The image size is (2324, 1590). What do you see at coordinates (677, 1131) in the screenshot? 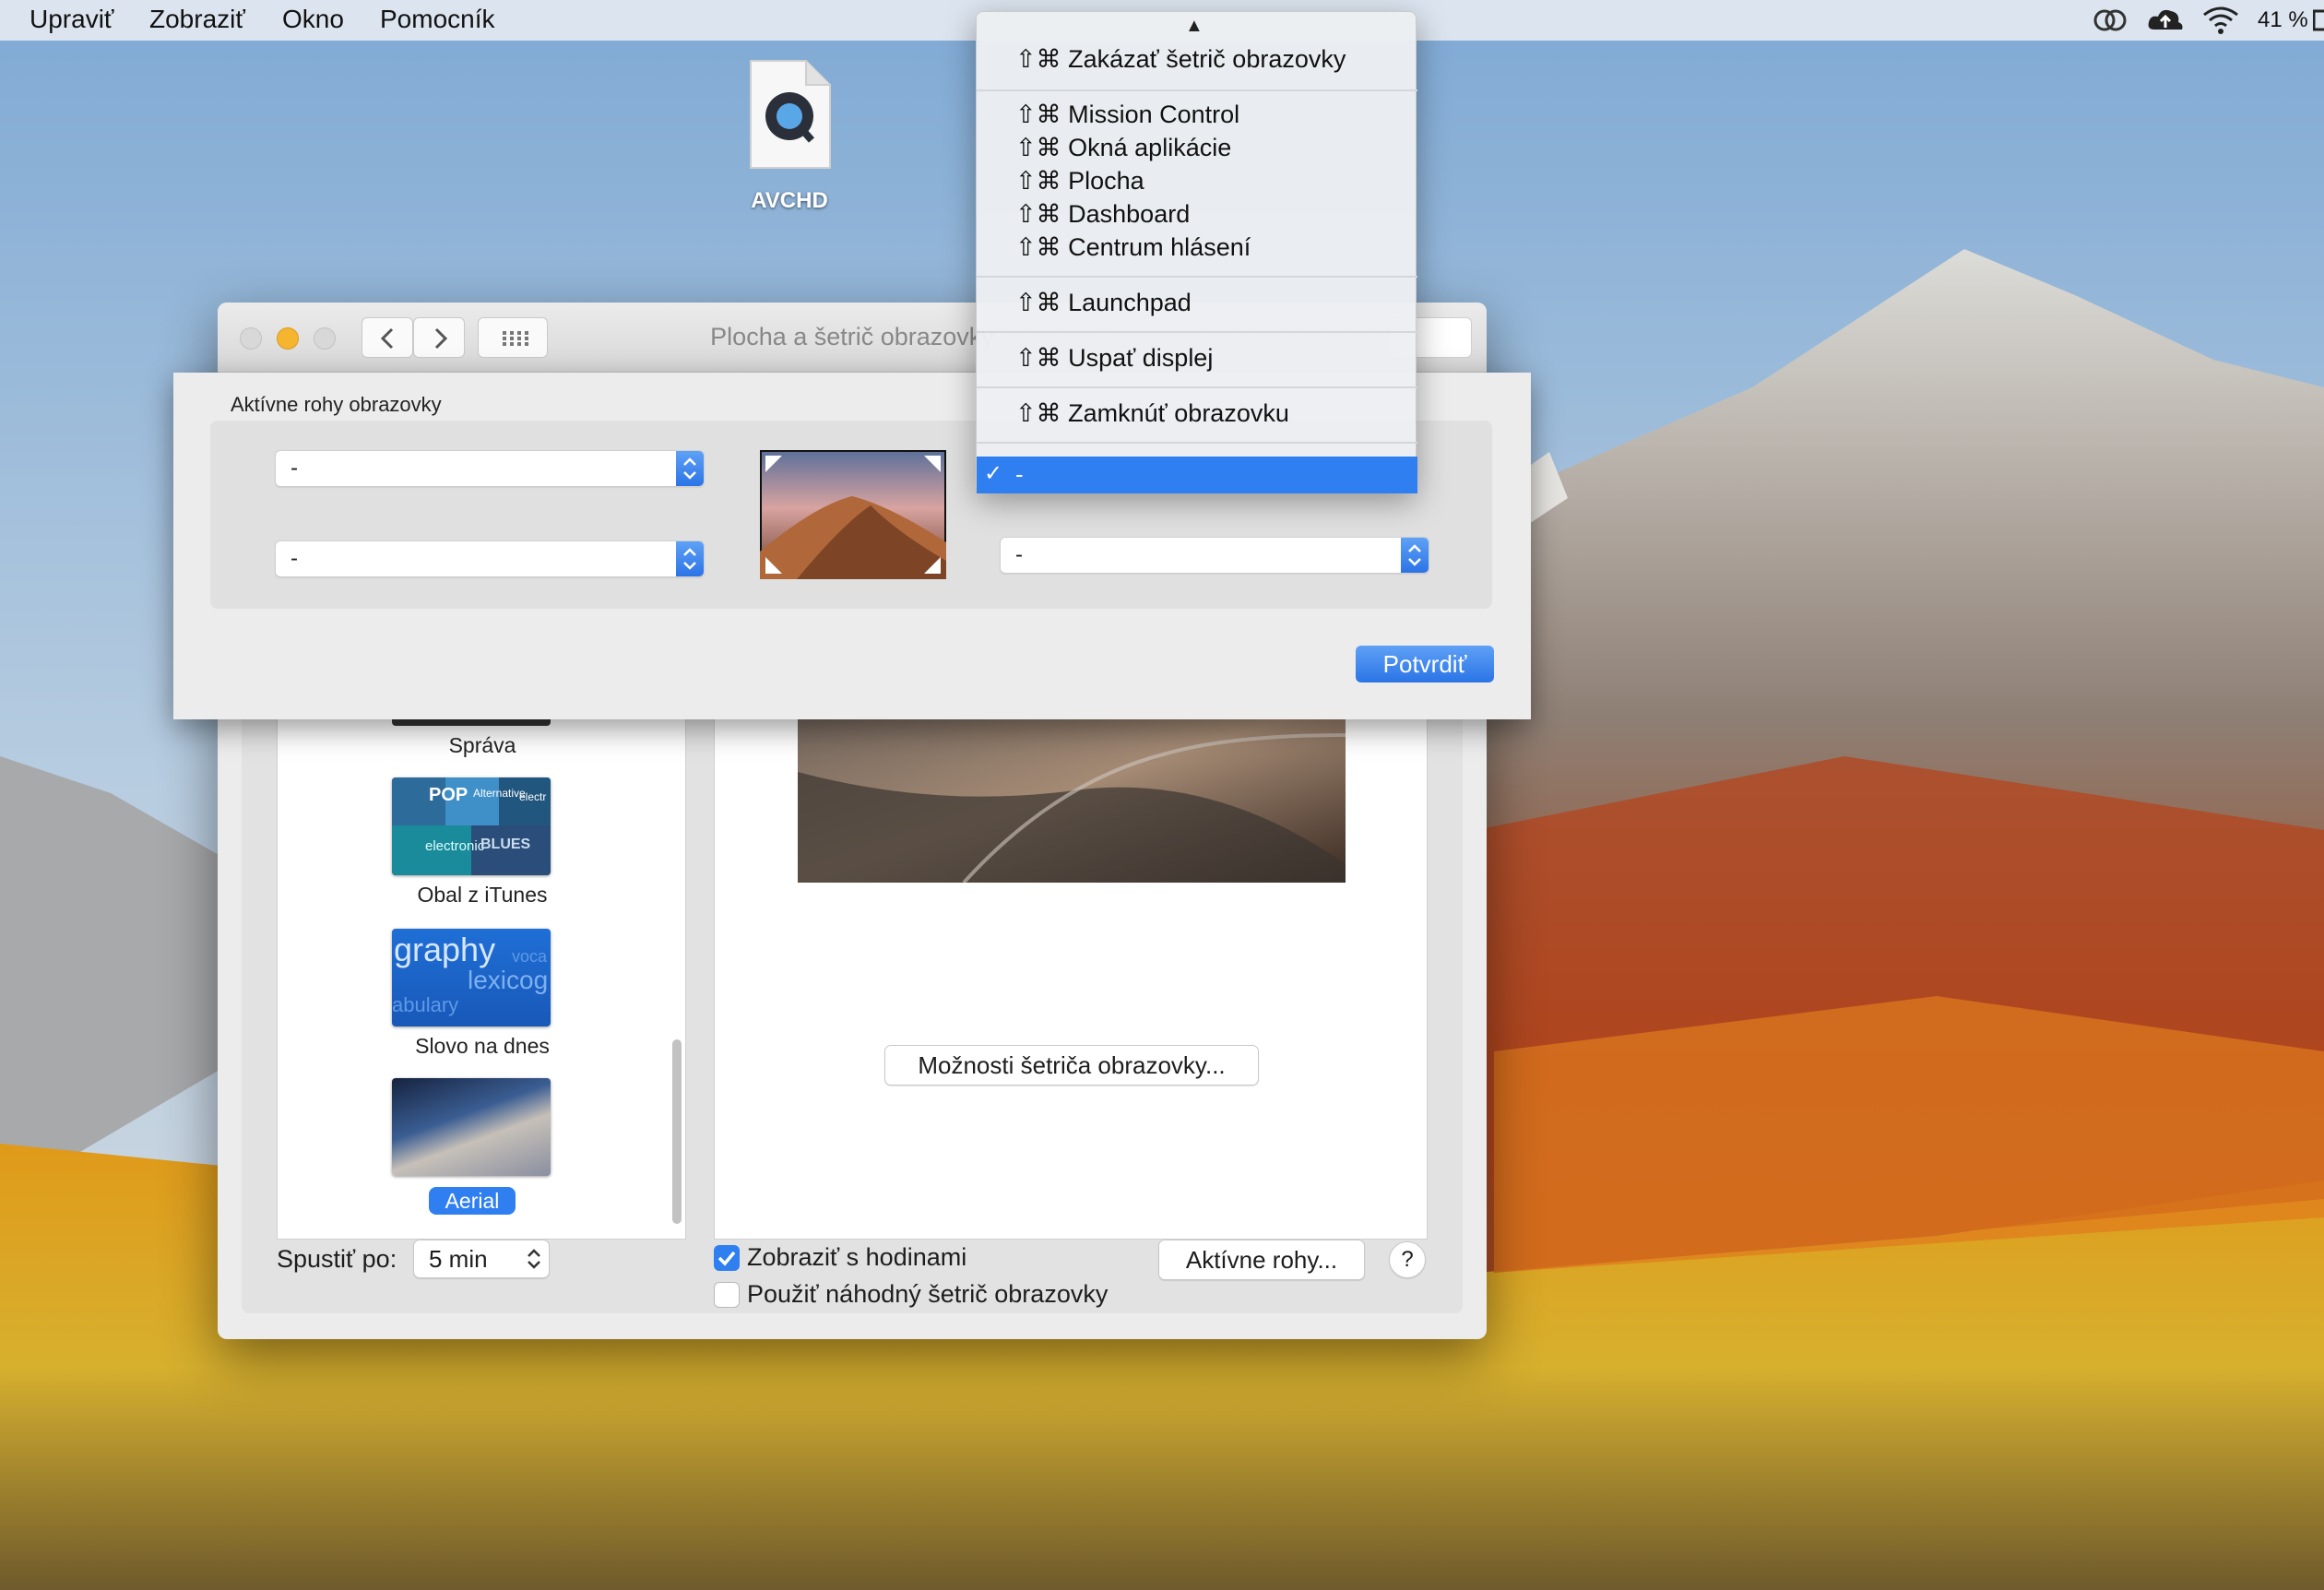
I see `list-scrollbar` at bounding box center [677, 1131].